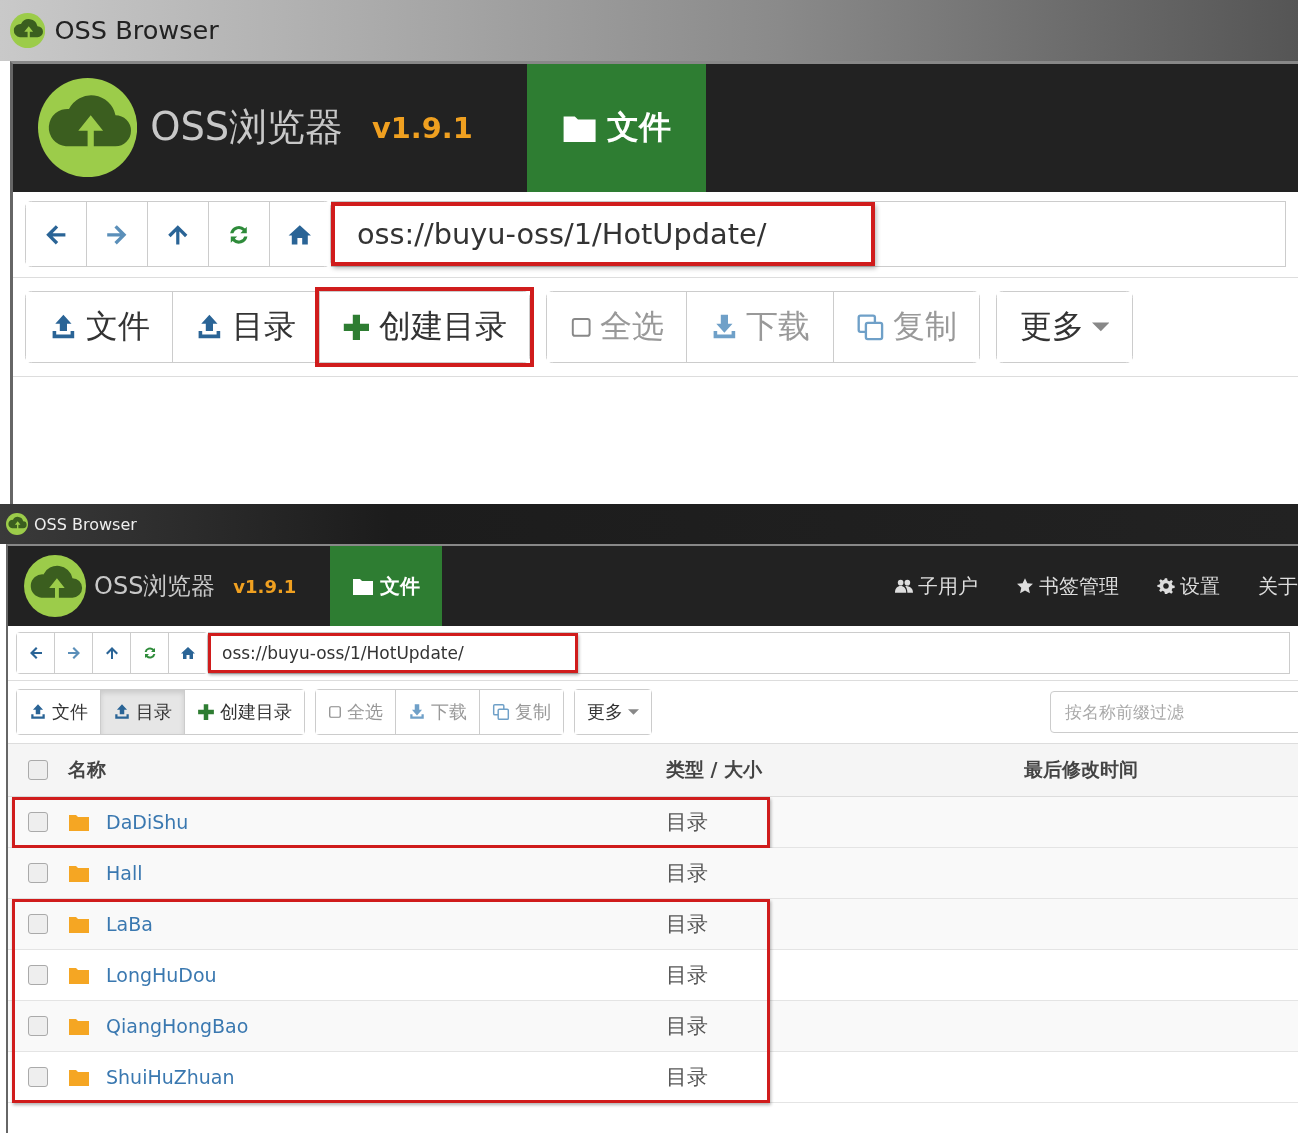  I want to click on menu-item: 子用户, so click(936, 586).